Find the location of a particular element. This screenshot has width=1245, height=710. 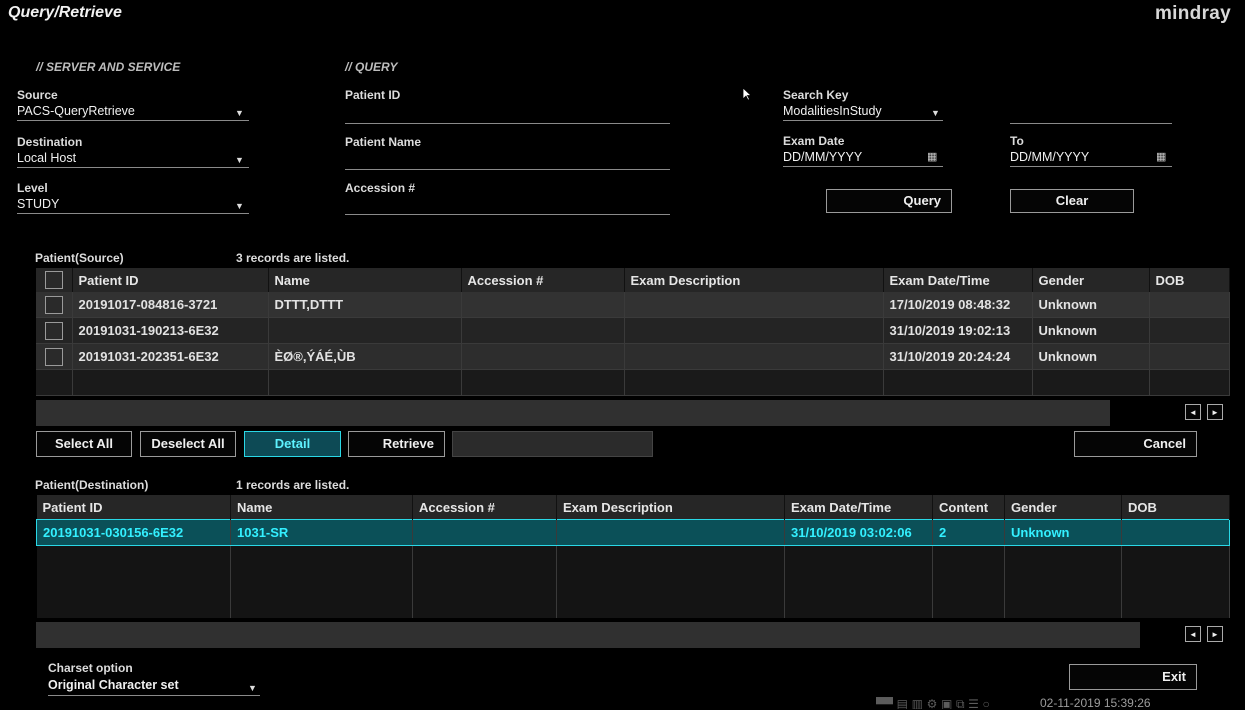

brand-logo: mindray is located at coordinates (1192, 13).